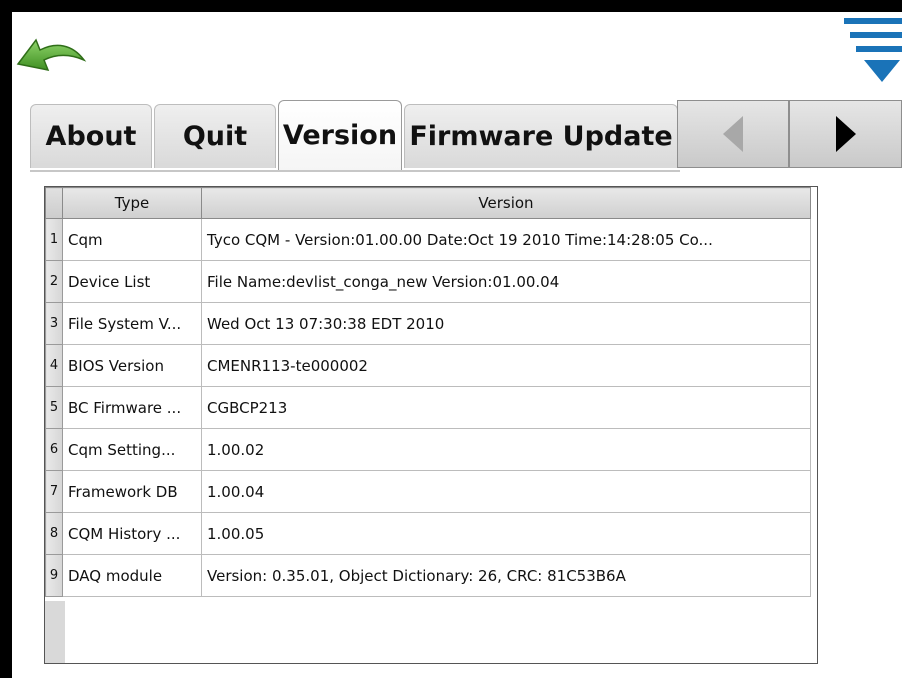 Image resolution: width=902 pixels, height=678 pixels. I want to click on tab-firmware-update-label: Firmware Update, so click(541, 136).